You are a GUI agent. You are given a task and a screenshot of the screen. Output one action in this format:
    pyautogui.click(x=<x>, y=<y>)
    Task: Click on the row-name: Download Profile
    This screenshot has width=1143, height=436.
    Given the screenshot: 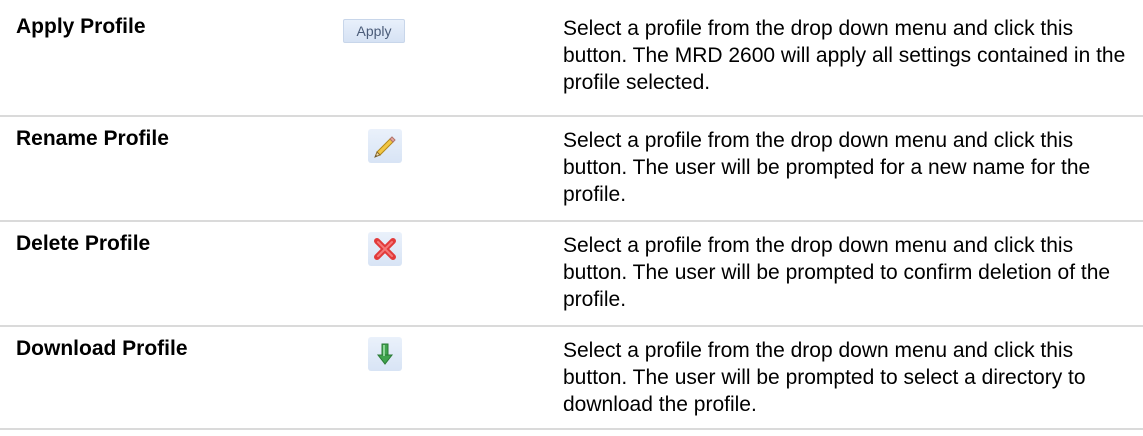 What is the action you would take?
    pyautogui.click(x=102, y=348)
    